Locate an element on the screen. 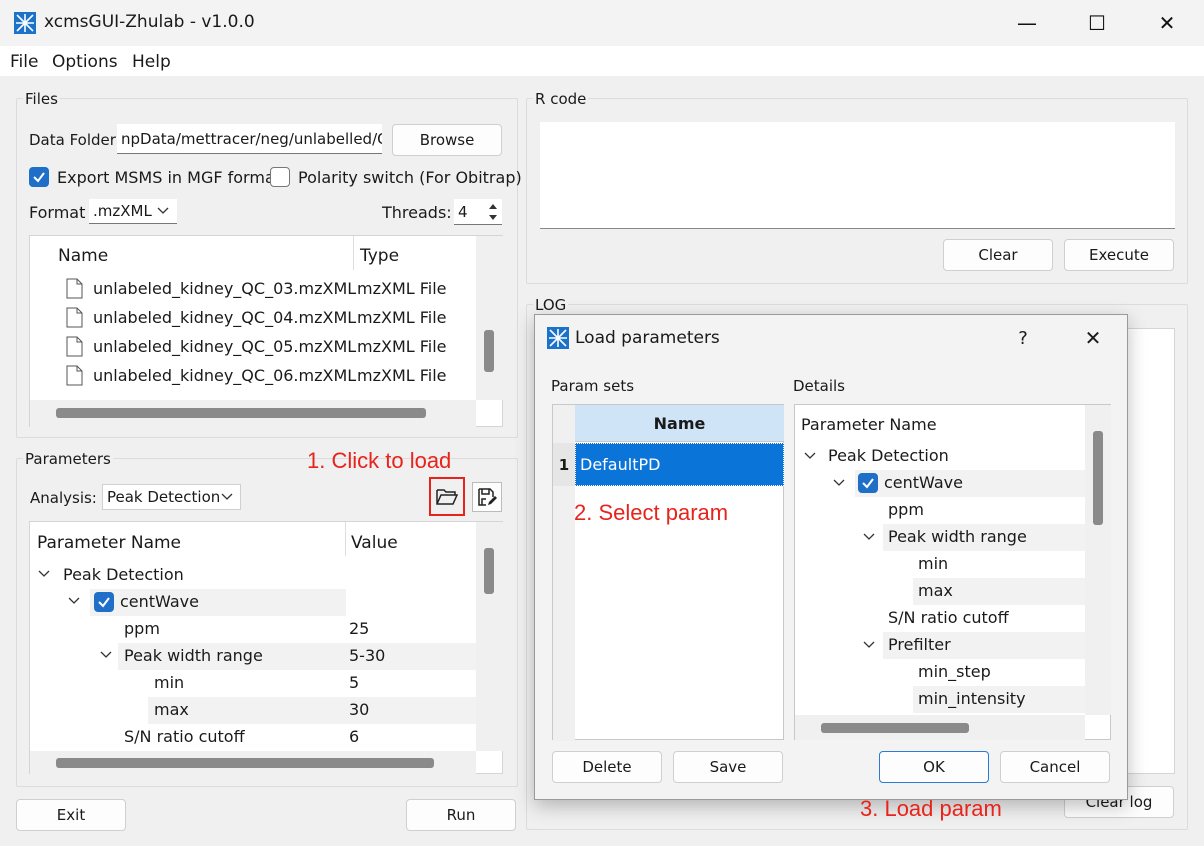 Image resolution: width=1204 pixels, height=846 pixels. tree-row: min_step is located at coordinates (940, 672).